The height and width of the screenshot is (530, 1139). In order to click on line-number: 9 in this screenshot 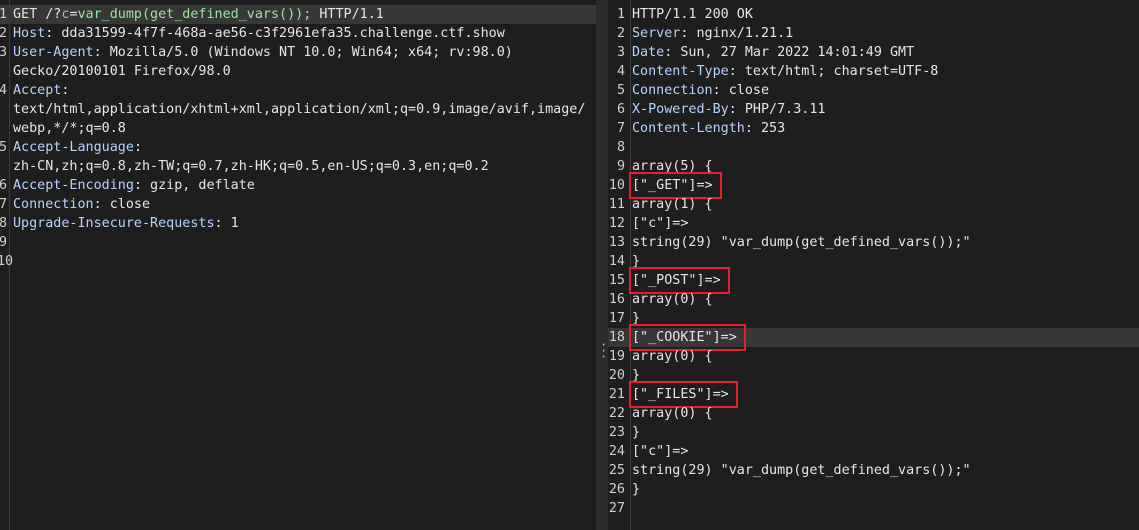, I will do `click(620, 166)`.